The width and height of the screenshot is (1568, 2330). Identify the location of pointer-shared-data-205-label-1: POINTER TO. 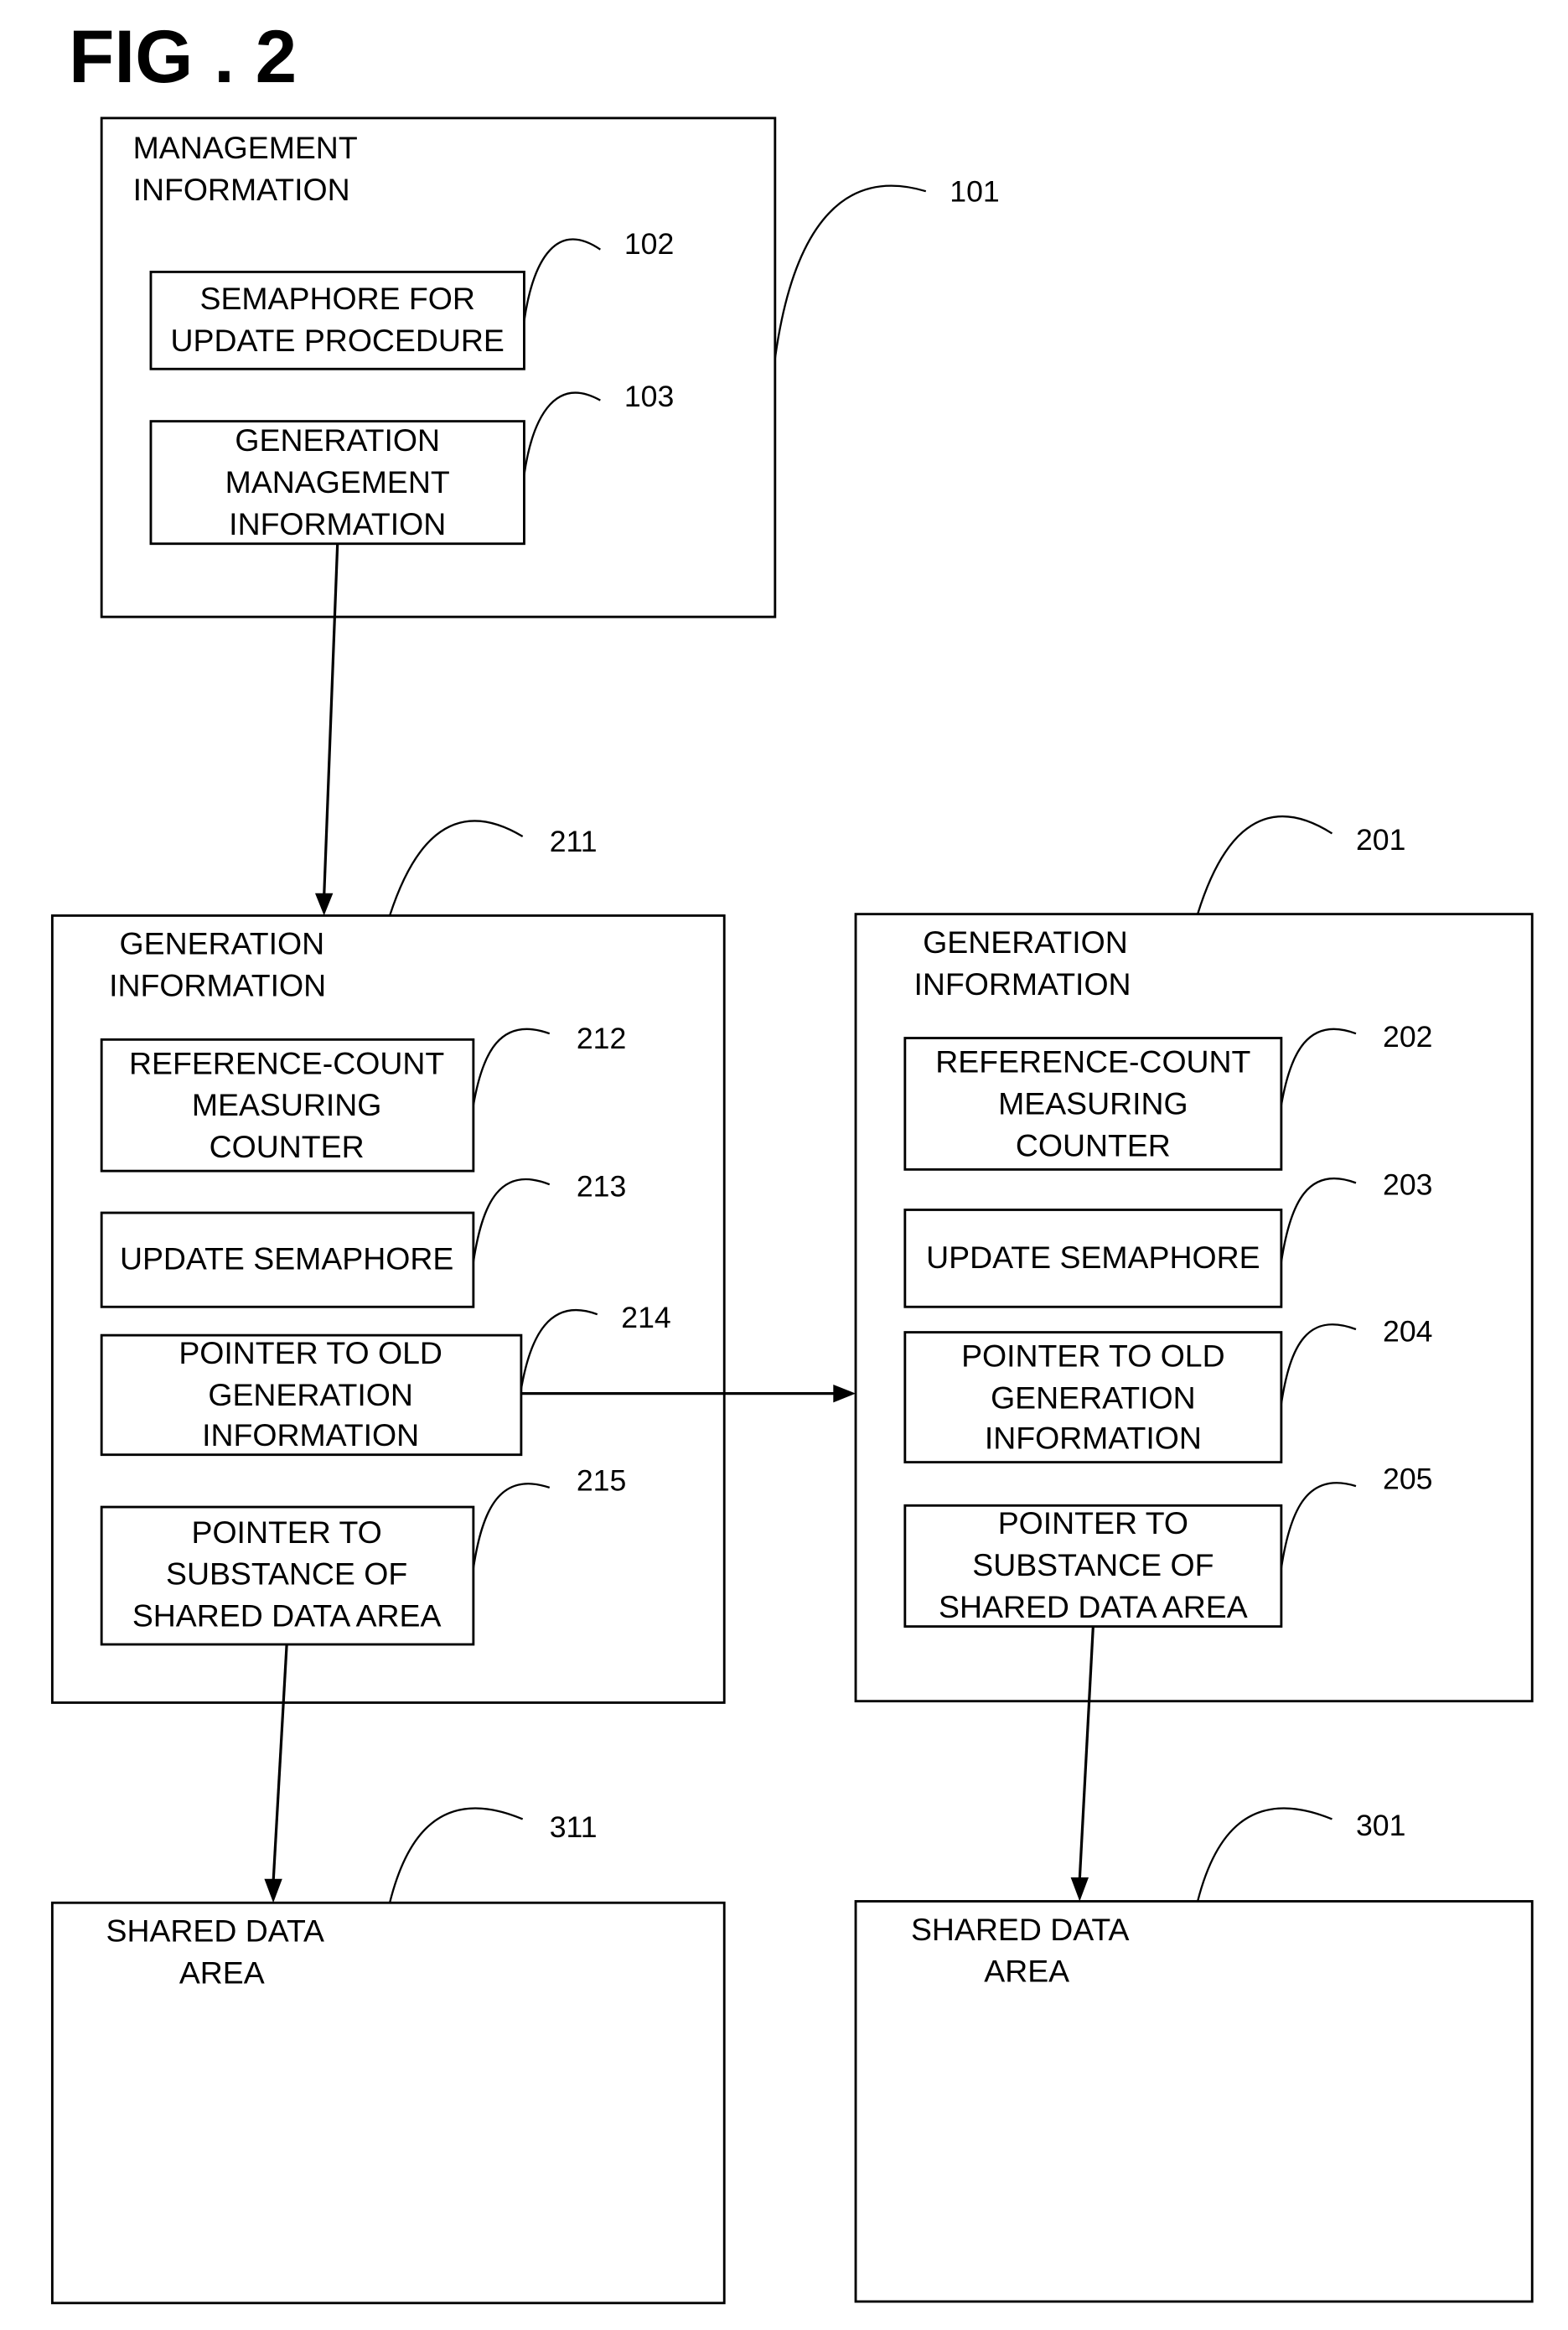
(1093, 1522).